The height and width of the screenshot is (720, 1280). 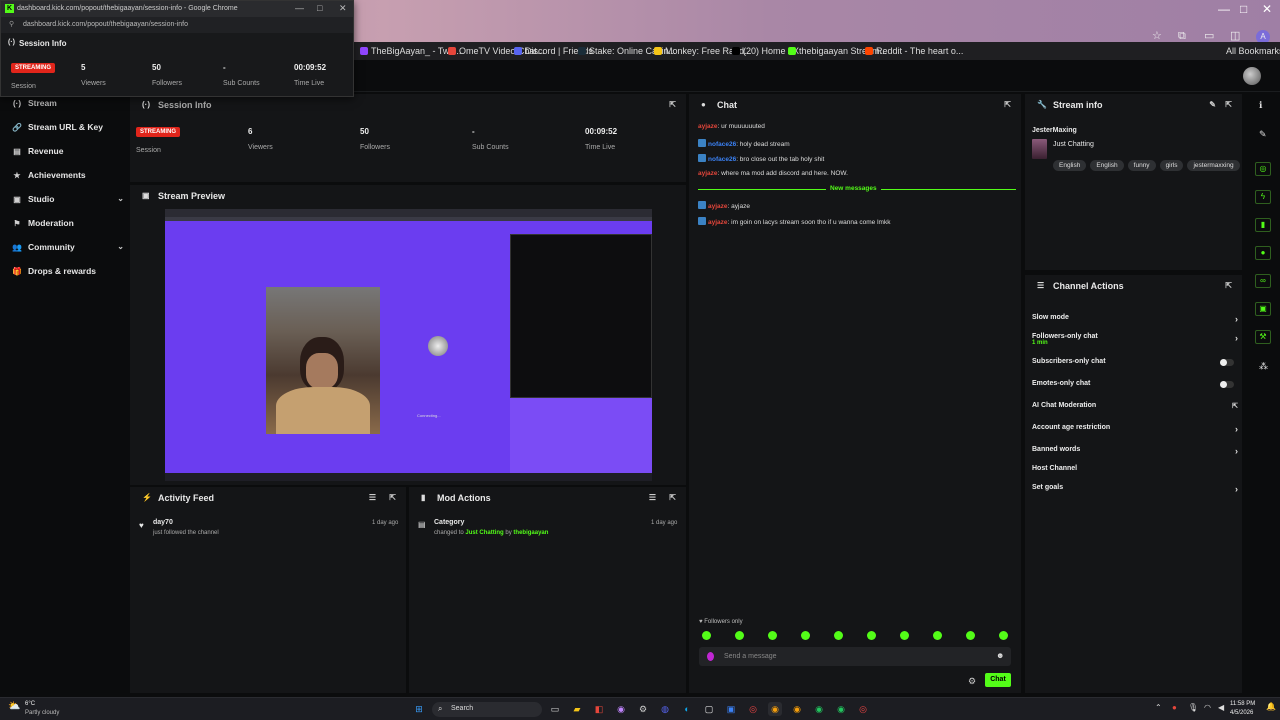 What do you see at coordinates (972, 681) in the screenshot?
I see `gear-icon: ⚙` at bounding box center [972, 681].